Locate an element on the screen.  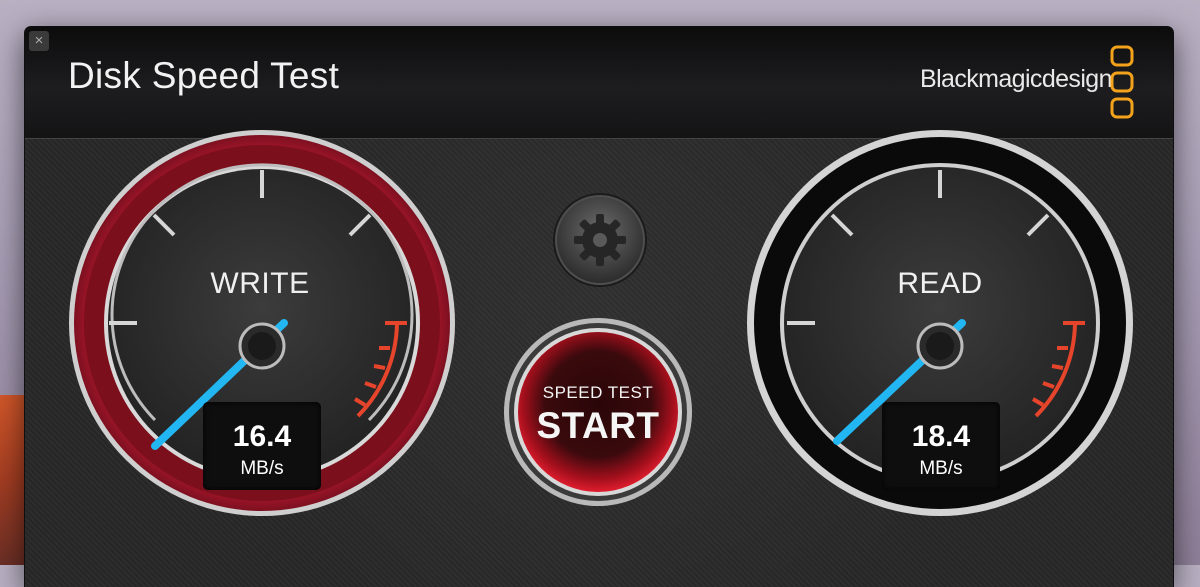
read-readout: 18.4 MB/s is located at coordinates (941, 446).